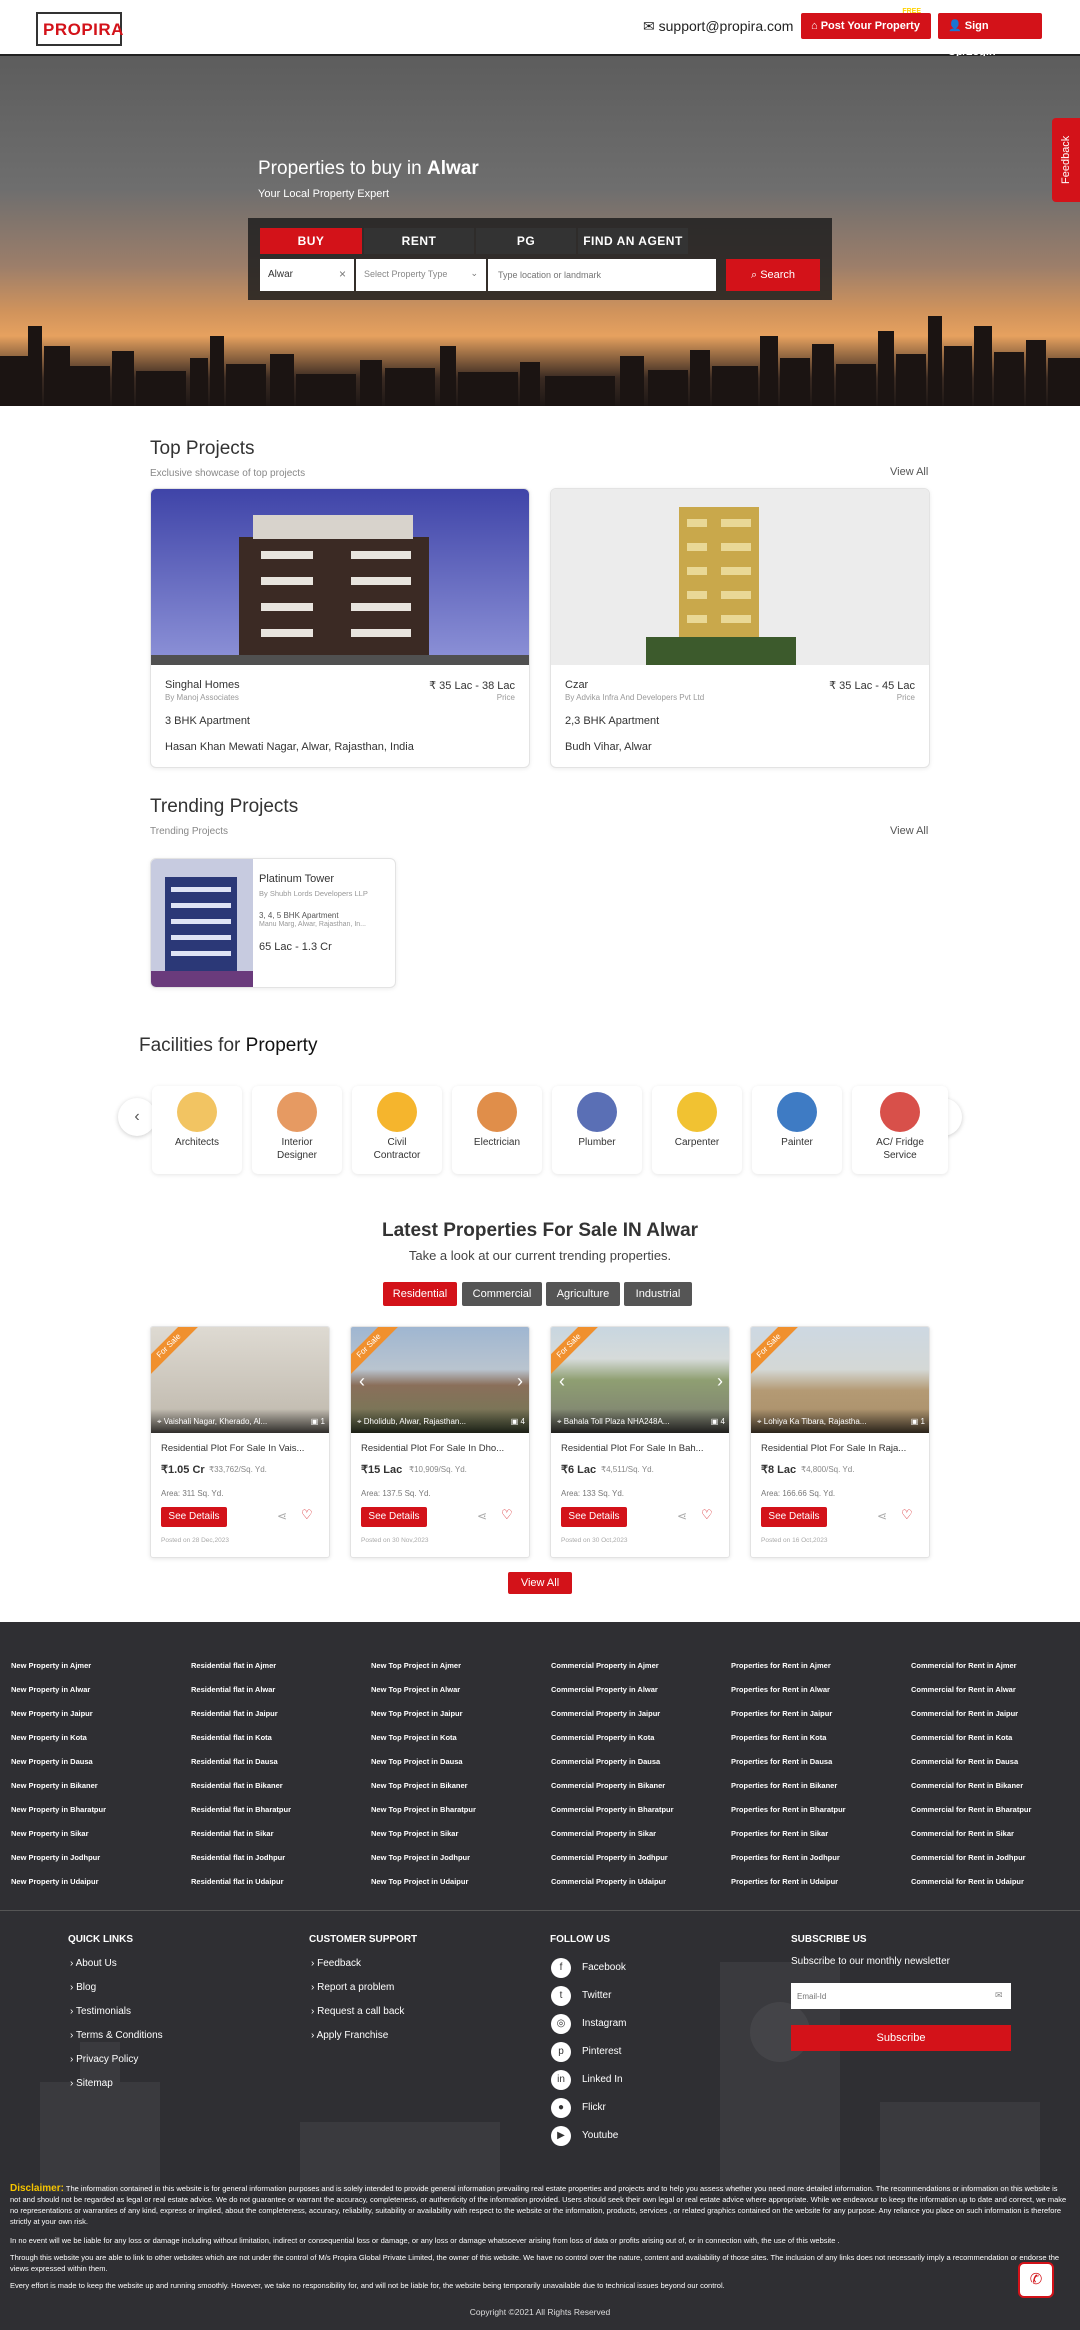 The width and height of the screenshot is (1080, 2330). Describe the element at coordinates (608, 1785) in the screenshot. I see `city-link: Commercial Property in Bikaner` at that location.